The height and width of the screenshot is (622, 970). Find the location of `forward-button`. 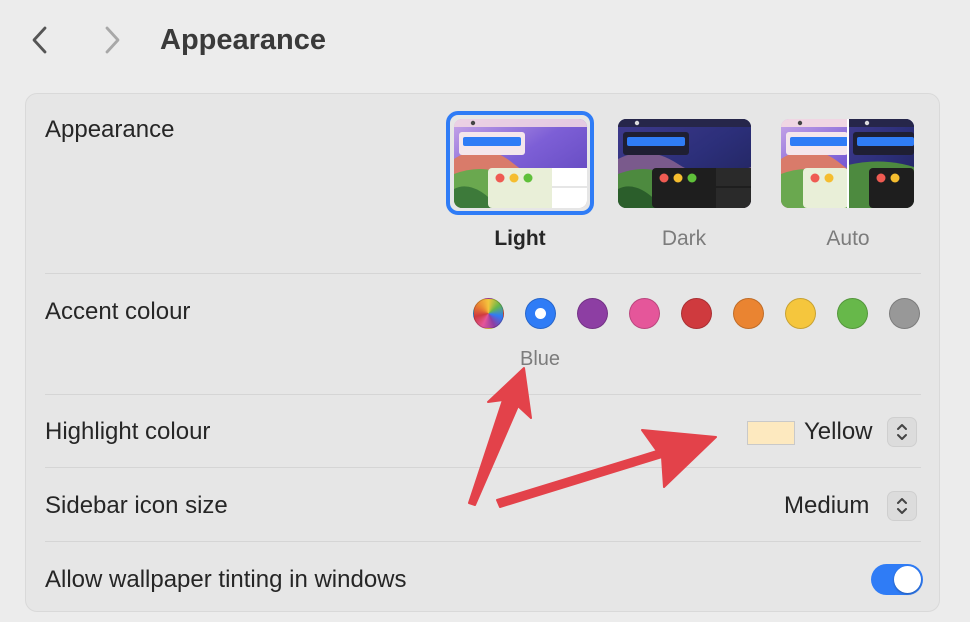

forward-button is located at coordinates (112, 40).